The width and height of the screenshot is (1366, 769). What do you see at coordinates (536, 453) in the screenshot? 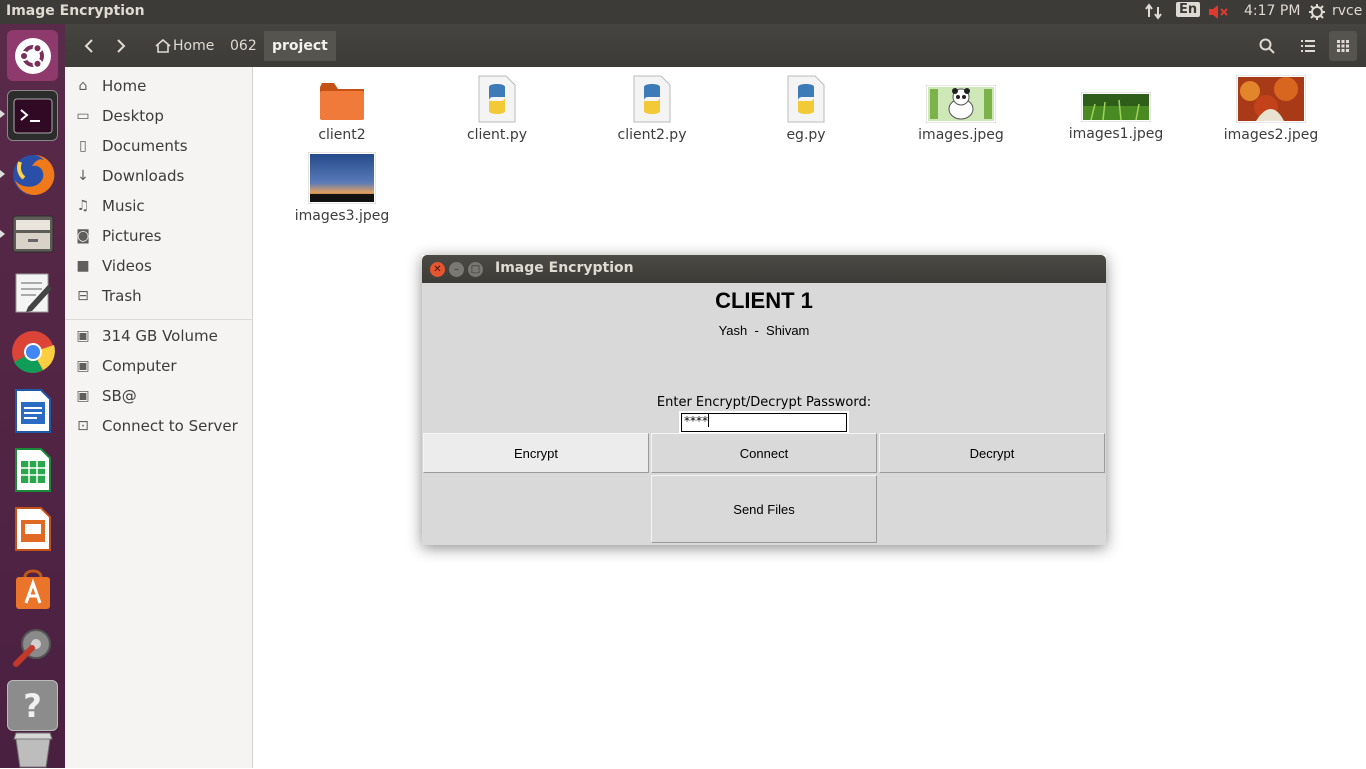
I see `encrypt-button: Encrypt` at bounding box center [536, 453].